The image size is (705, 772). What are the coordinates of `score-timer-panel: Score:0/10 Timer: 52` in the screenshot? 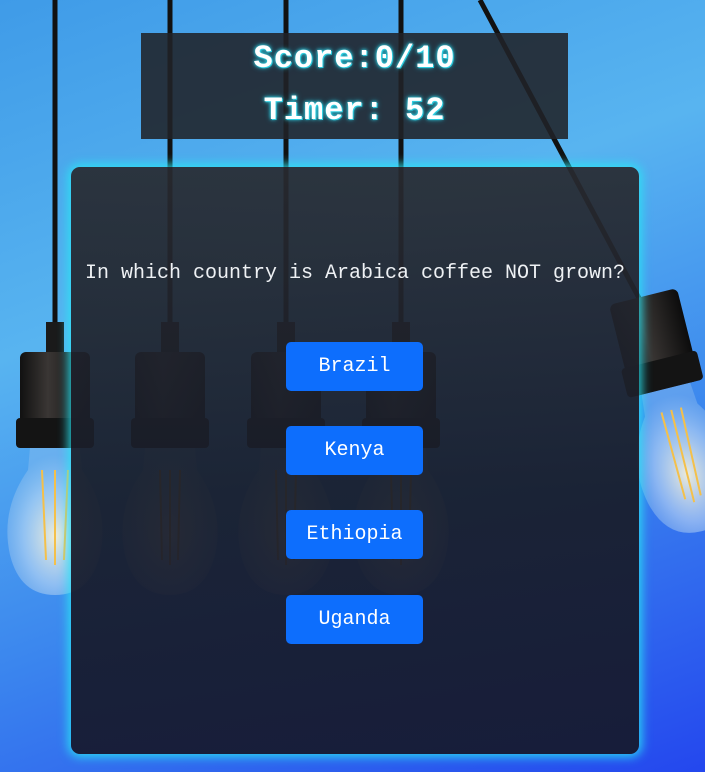 It's located at (354, 86).